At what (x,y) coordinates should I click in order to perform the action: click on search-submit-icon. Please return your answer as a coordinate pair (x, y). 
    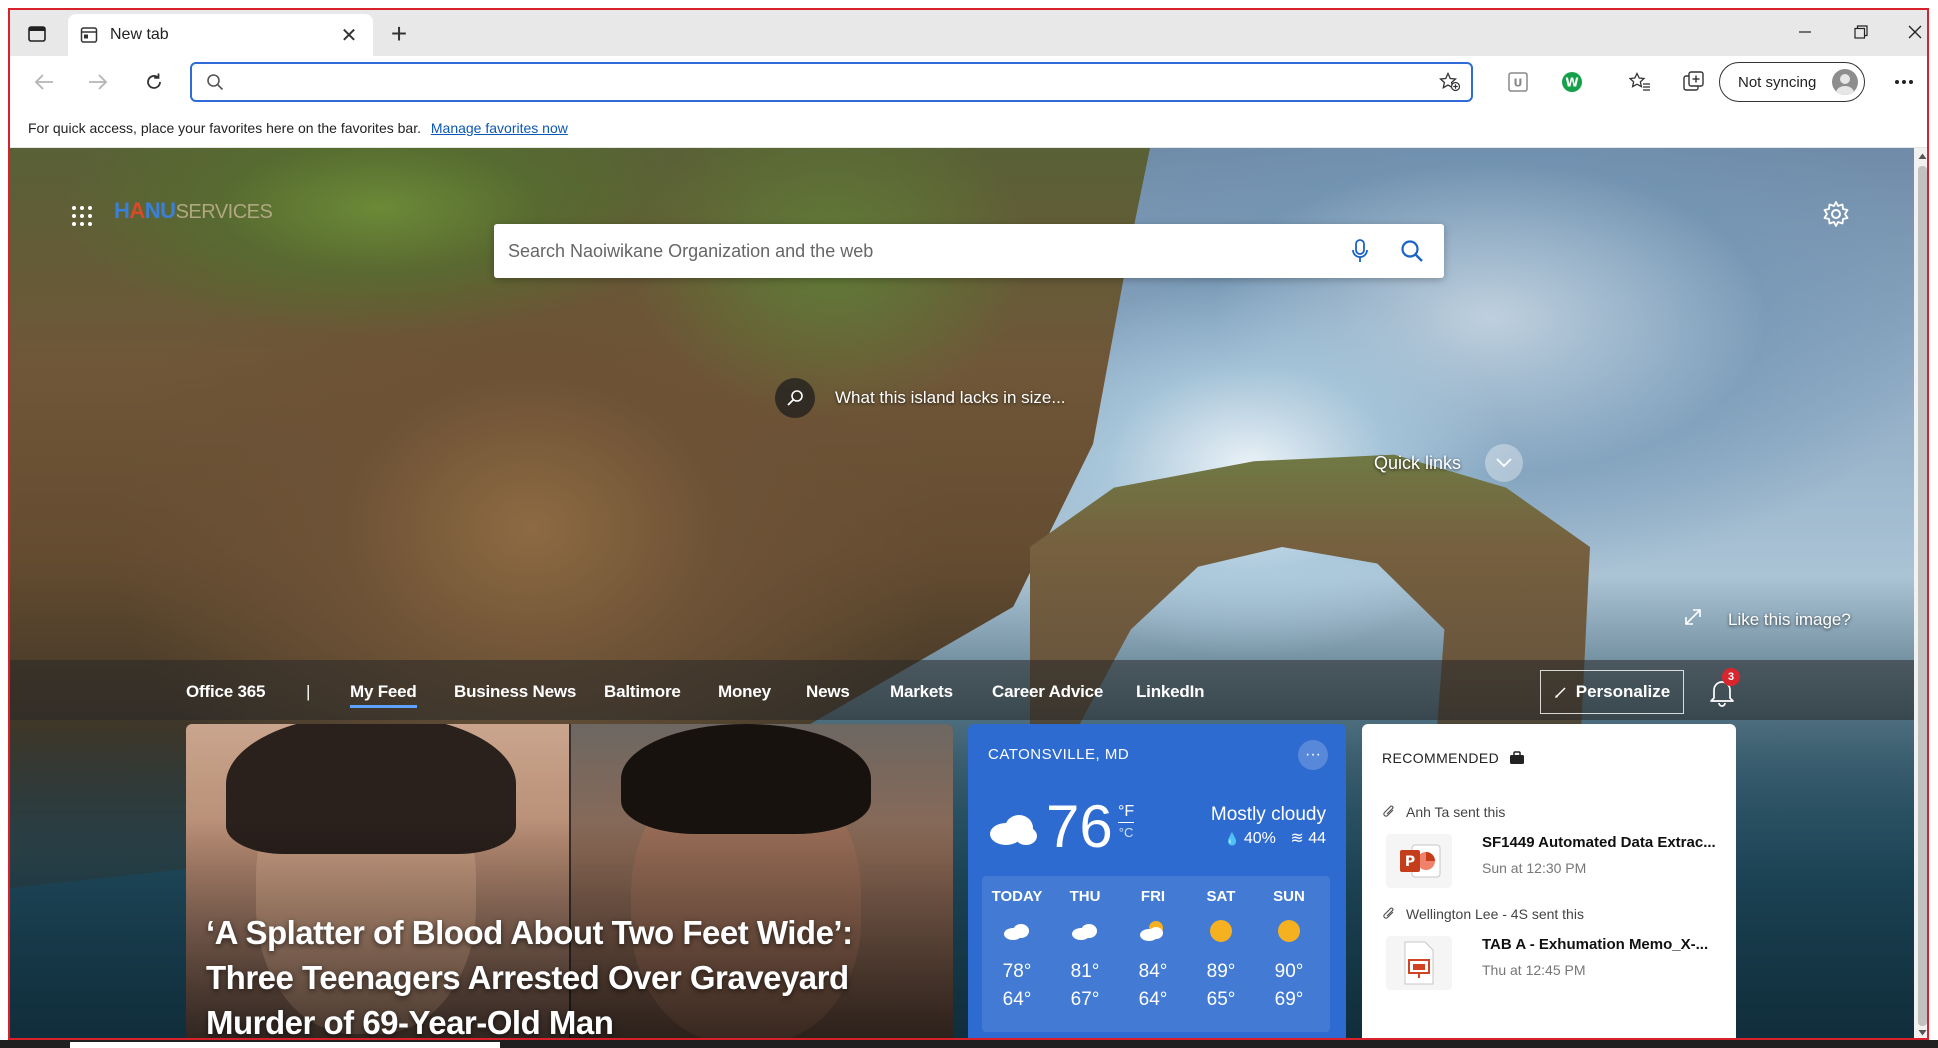
    Looking at the image, I should click on (1412, 251).